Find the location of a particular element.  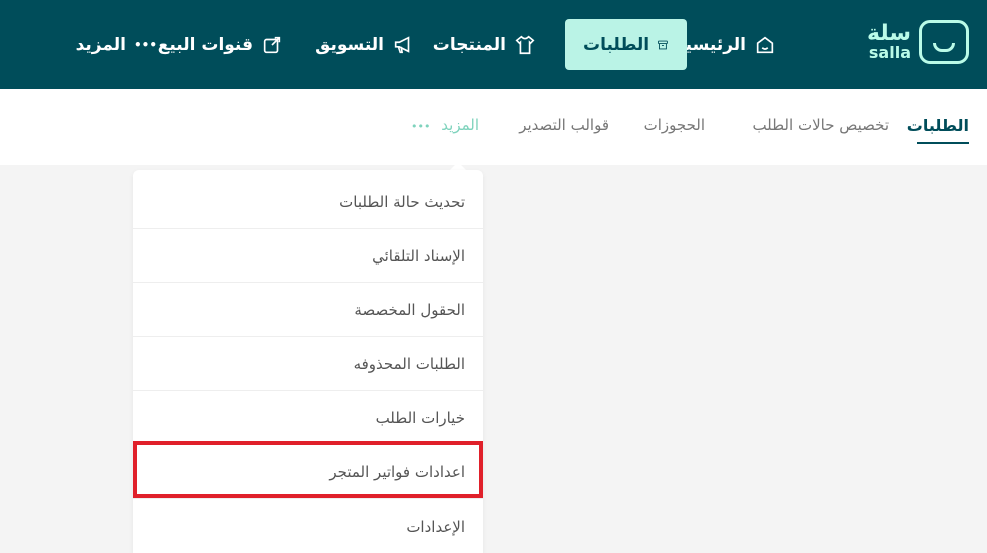

menu-item-order-options: خيارات الطلب is located at coordinates (308, 418).